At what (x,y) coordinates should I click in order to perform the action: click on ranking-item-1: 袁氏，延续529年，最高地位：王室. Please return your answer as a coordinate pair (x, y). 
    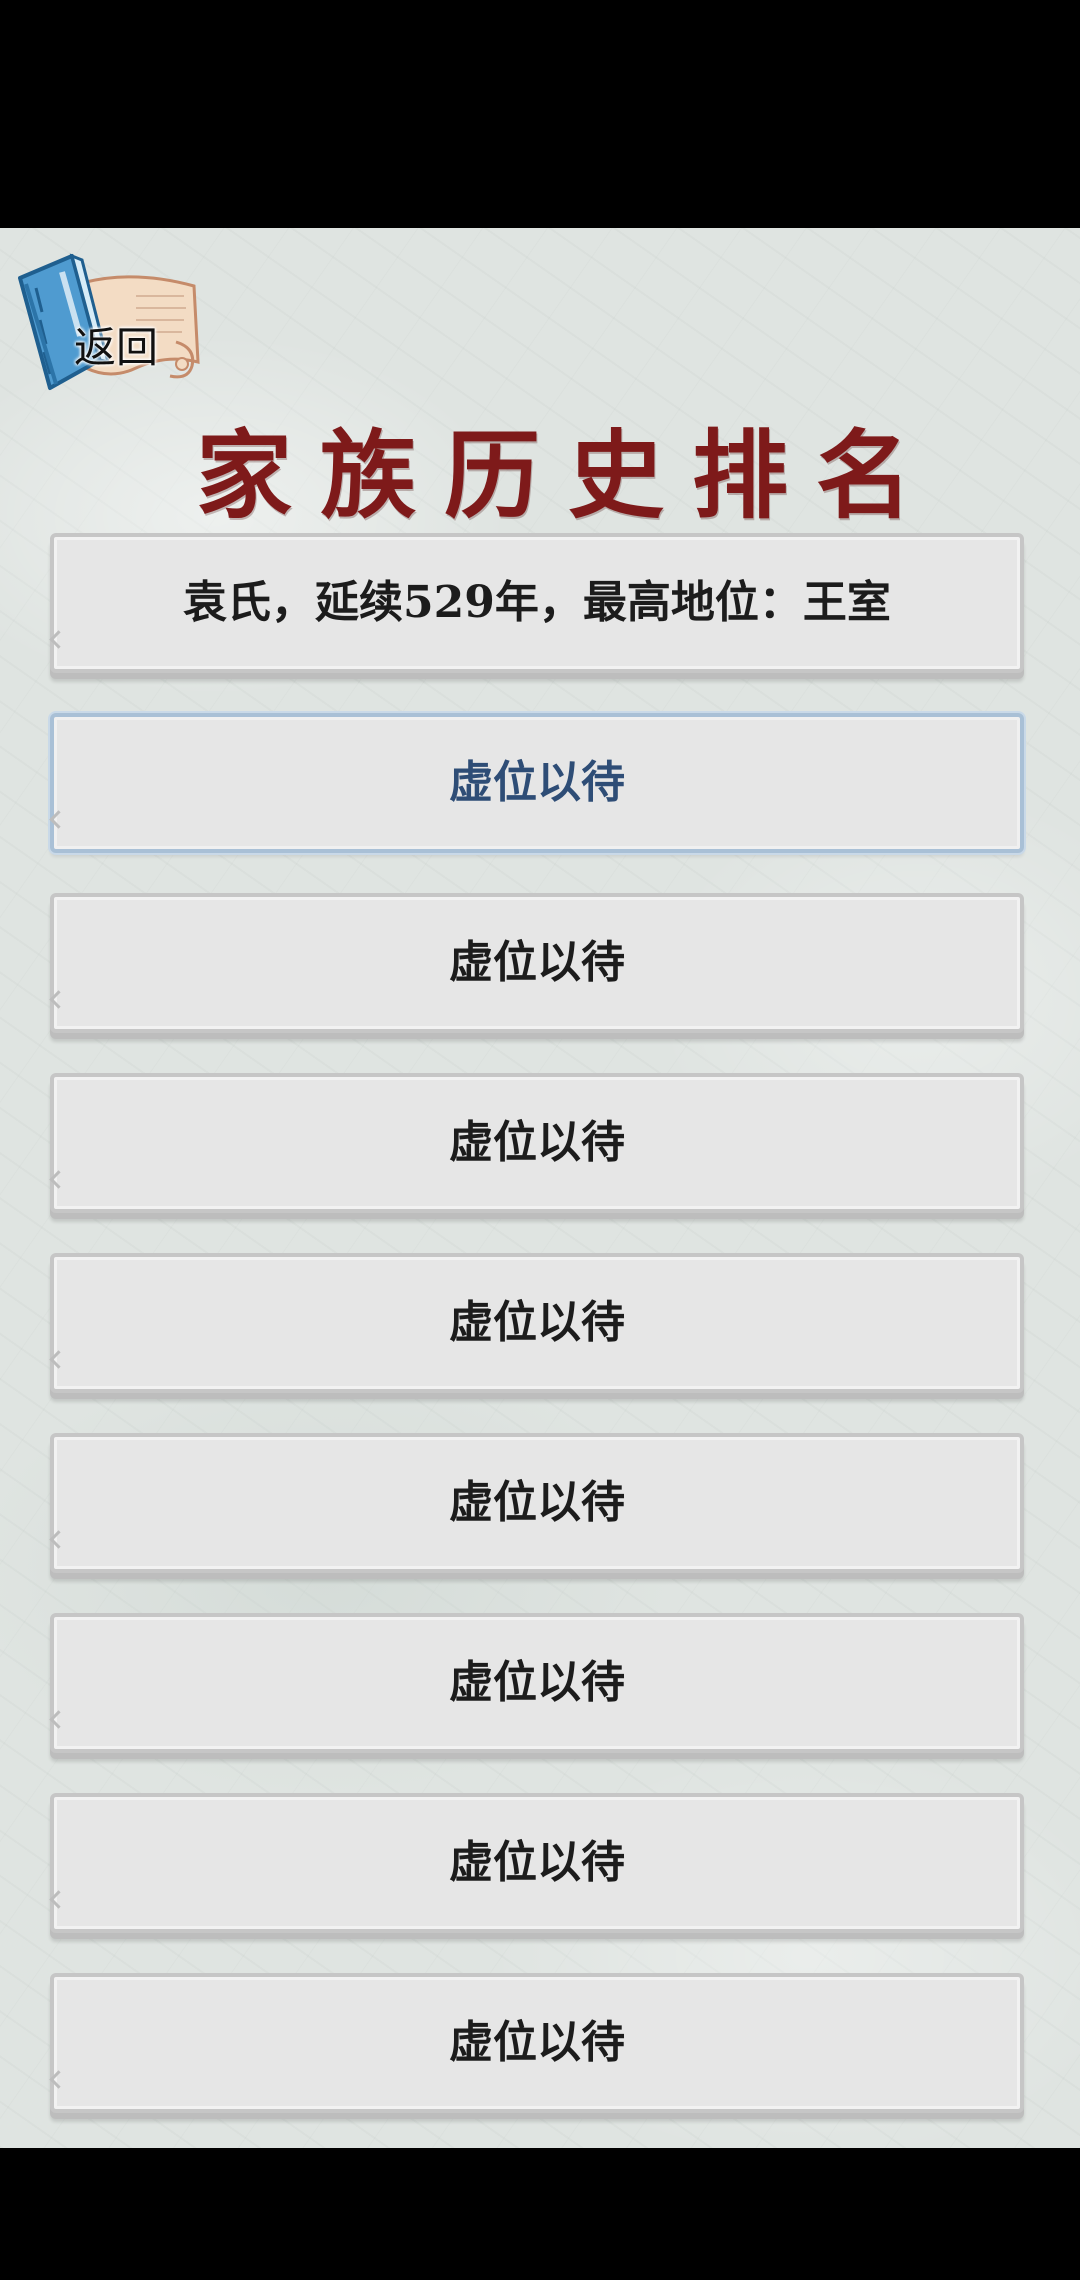
    Looking at the image, I should click on (538, 607).